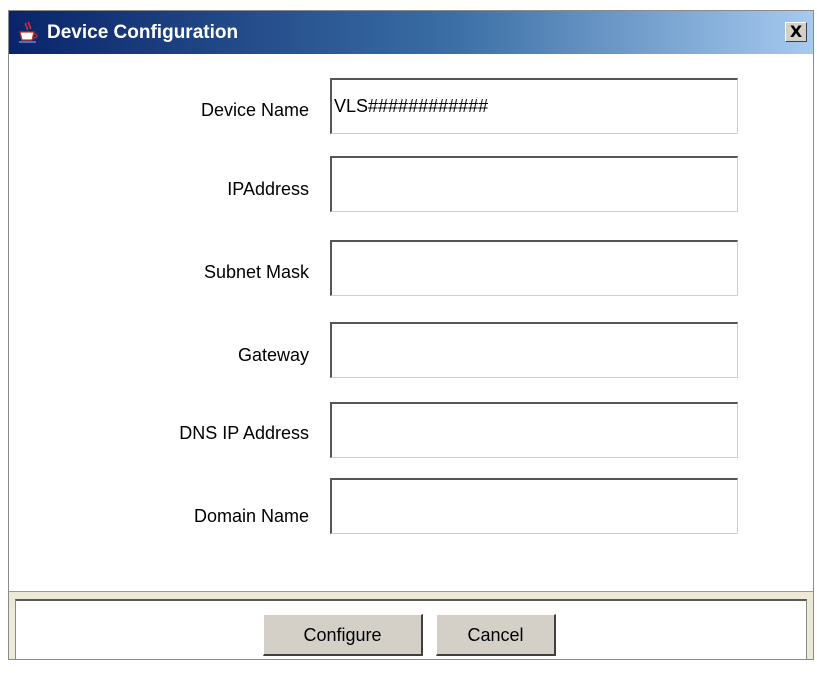 The height and width of the screenshot is (675, 817). I want to click on title-bar: Device Configuration X, so click(411, 32).